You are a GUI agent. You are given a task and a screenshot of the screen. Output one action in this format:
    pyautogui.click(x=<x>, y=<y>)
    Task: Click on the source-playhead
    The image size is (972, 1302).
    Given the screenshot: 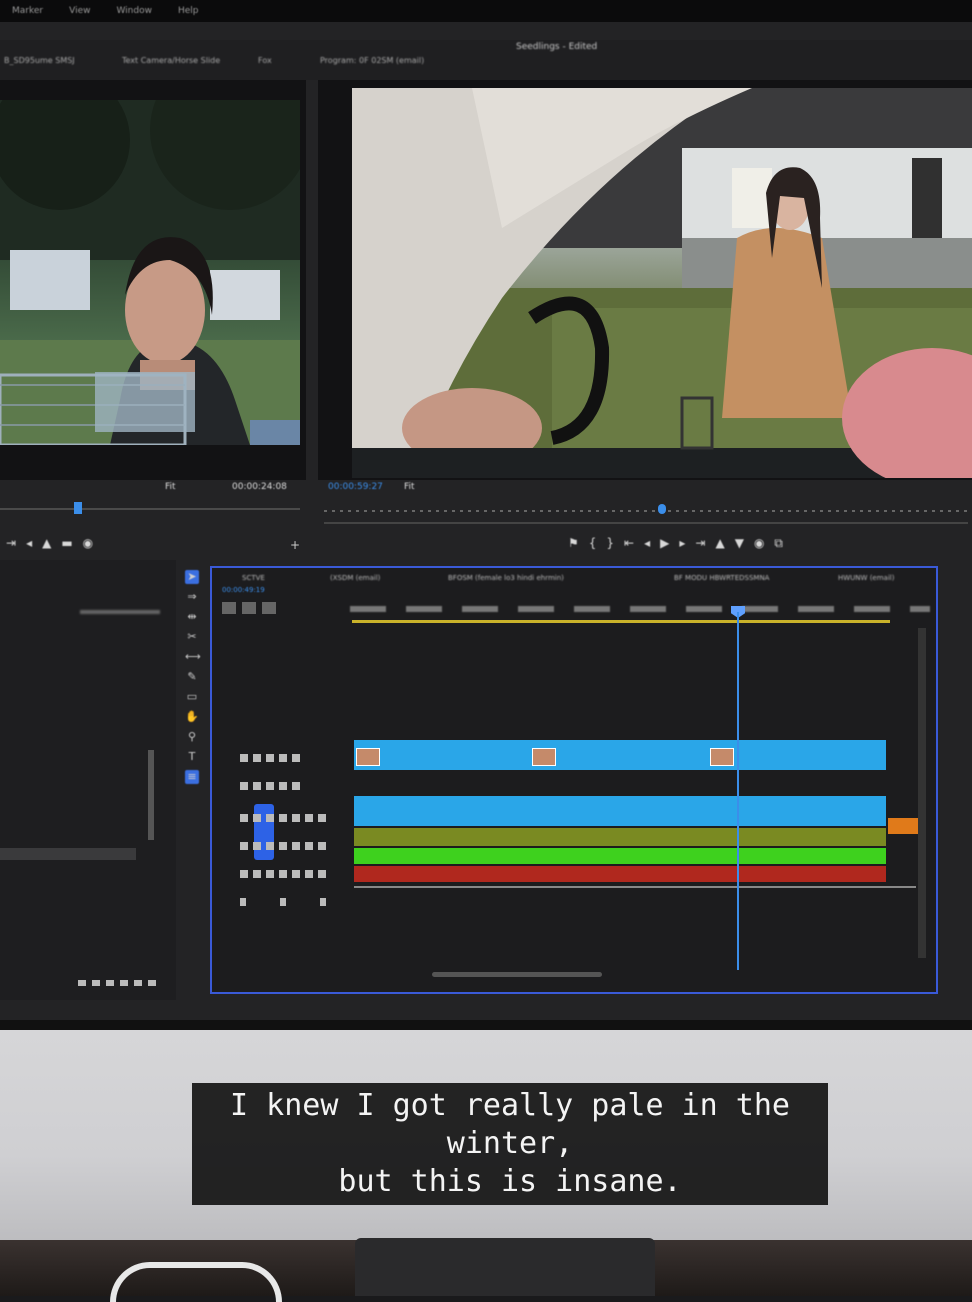 What is the action you would take?
    pyautogui.click(x=78, y=508)
    